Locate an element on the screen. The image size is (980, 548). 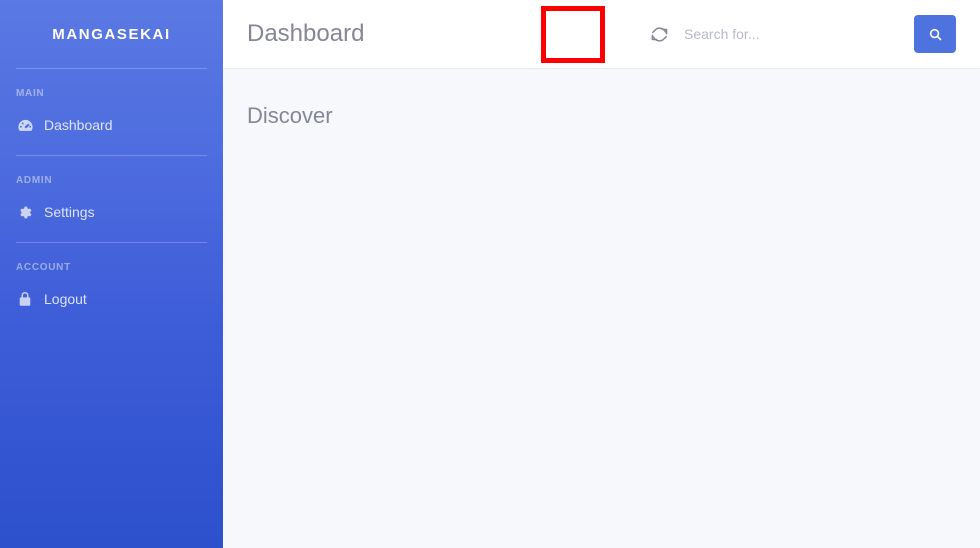
lock-icon is located at coordinates (25, 299).